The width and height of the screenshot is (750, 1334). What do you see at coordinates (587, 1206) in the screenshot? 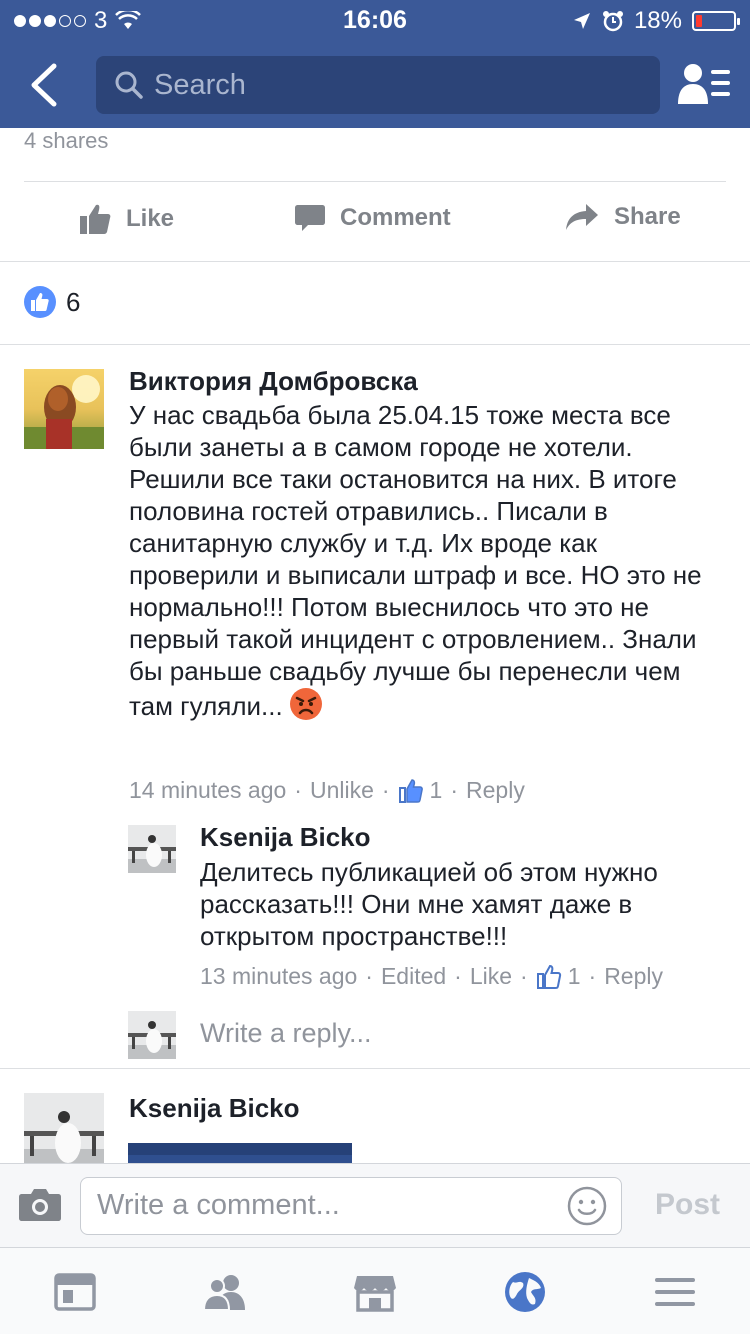
I see `emoji-picker-icon` at bounding box center [587, 1206].